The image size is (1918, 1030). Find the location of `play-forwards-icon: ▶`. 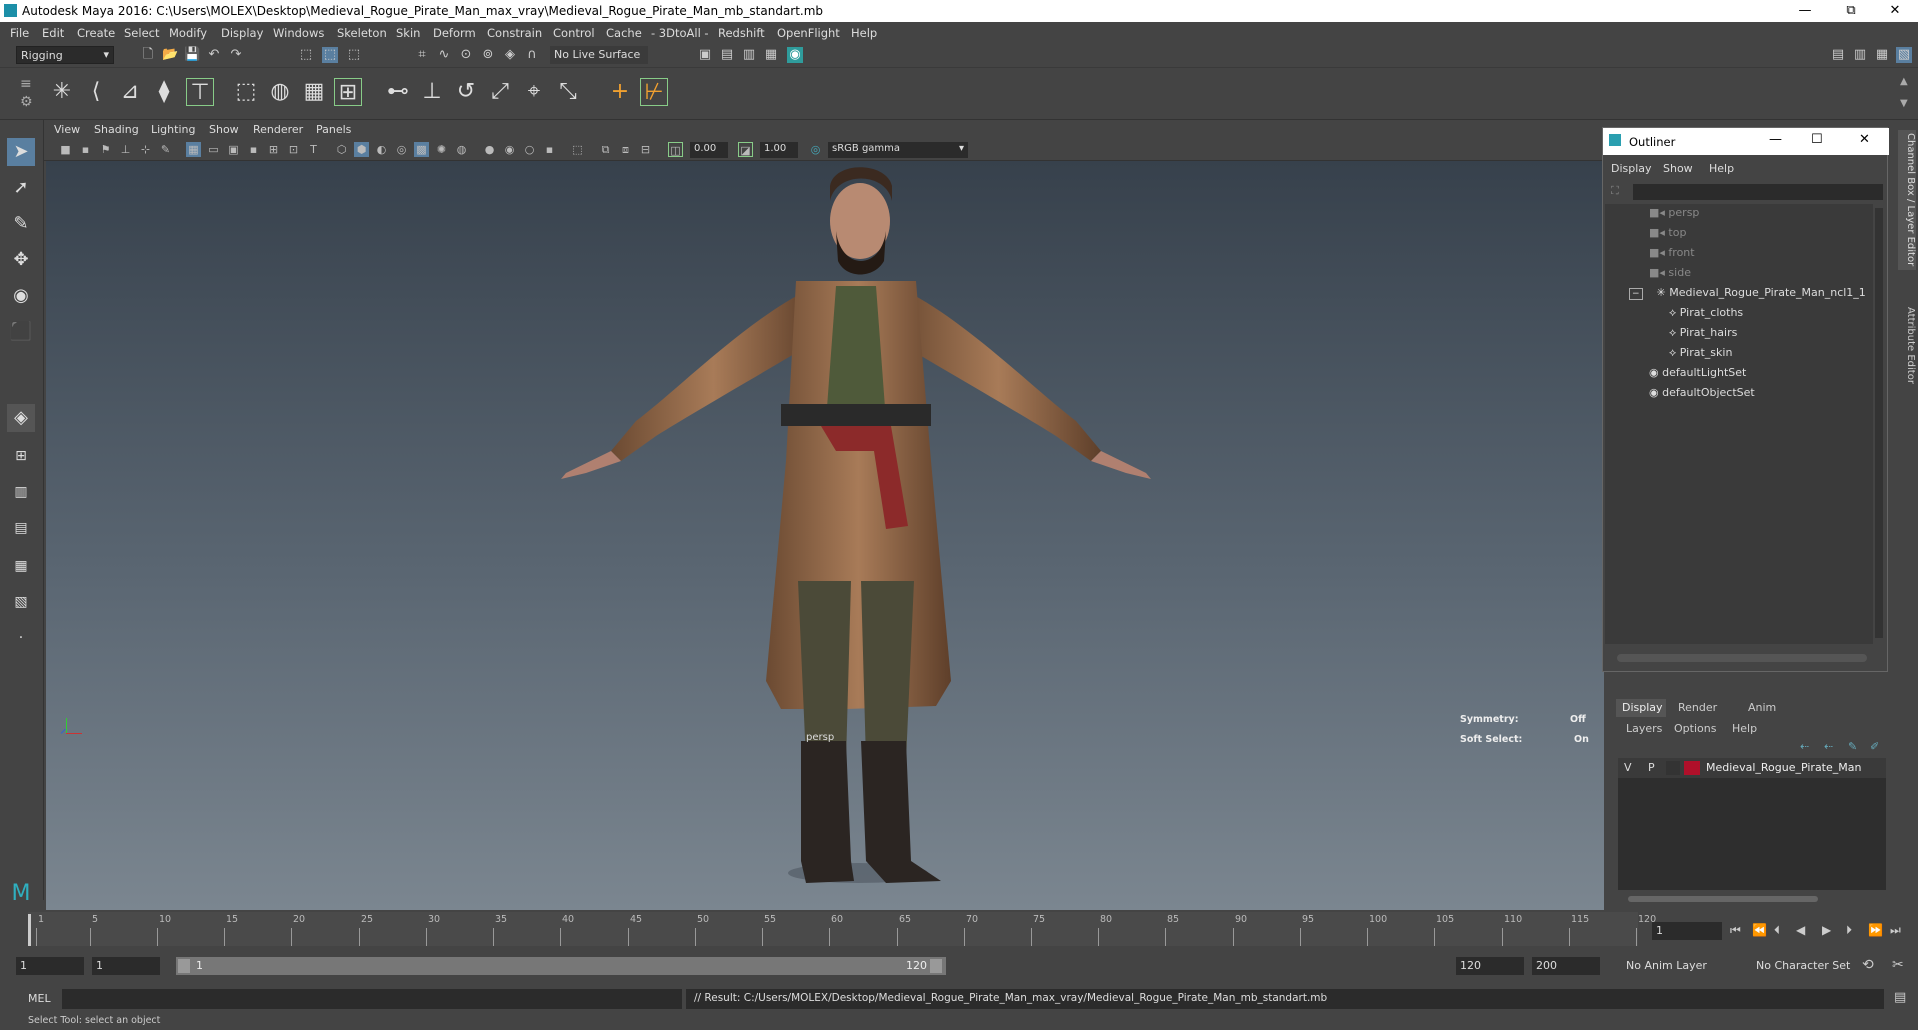

play-forwards-icon: ▶ is located at coordinates (1826, 930).